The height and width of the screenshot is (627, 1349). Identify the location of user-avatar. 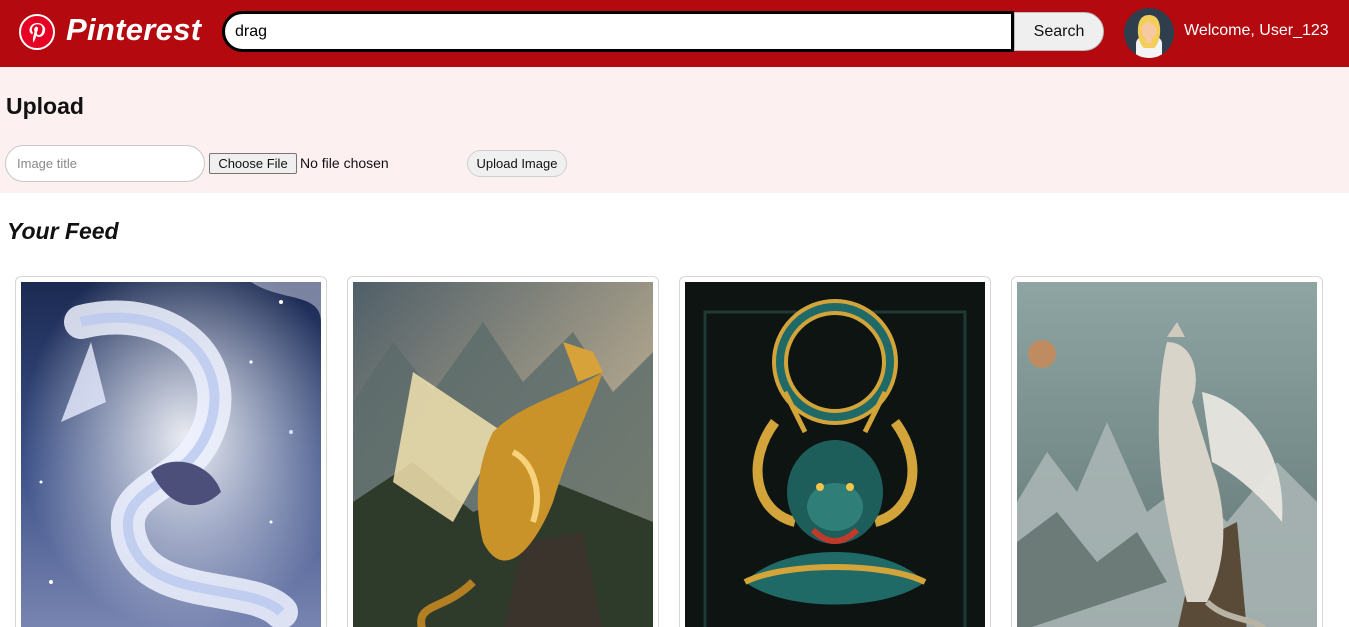
(1149, 33).